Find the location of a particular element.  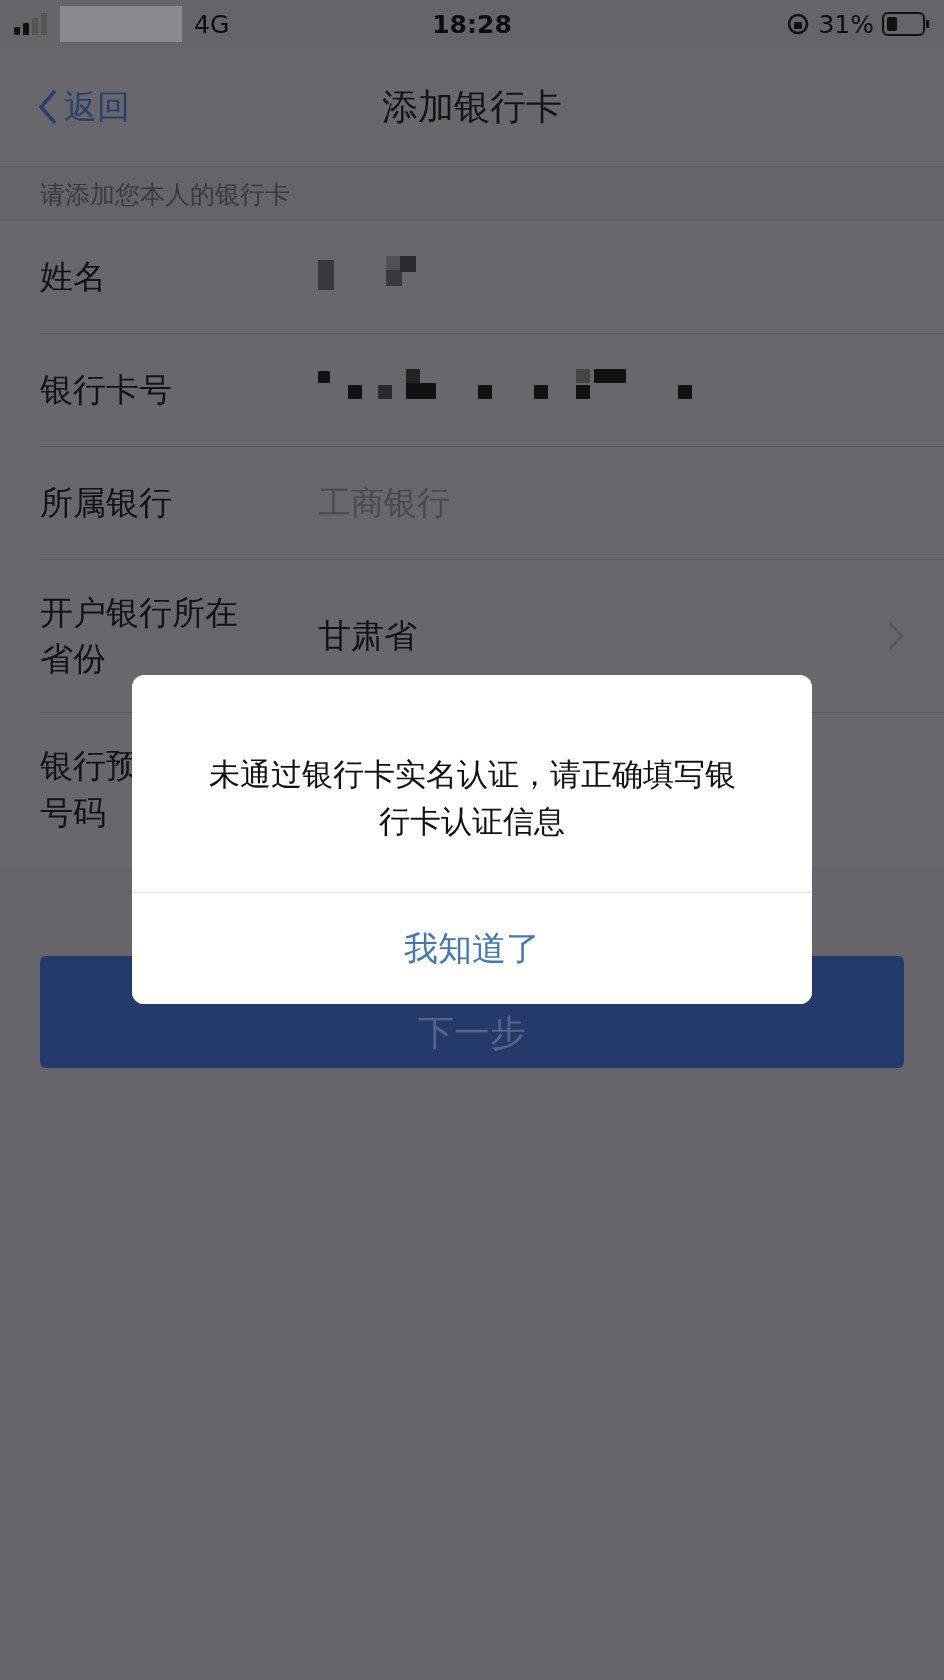

province-value: 甘肃省 is located at coordinates (603, 636).